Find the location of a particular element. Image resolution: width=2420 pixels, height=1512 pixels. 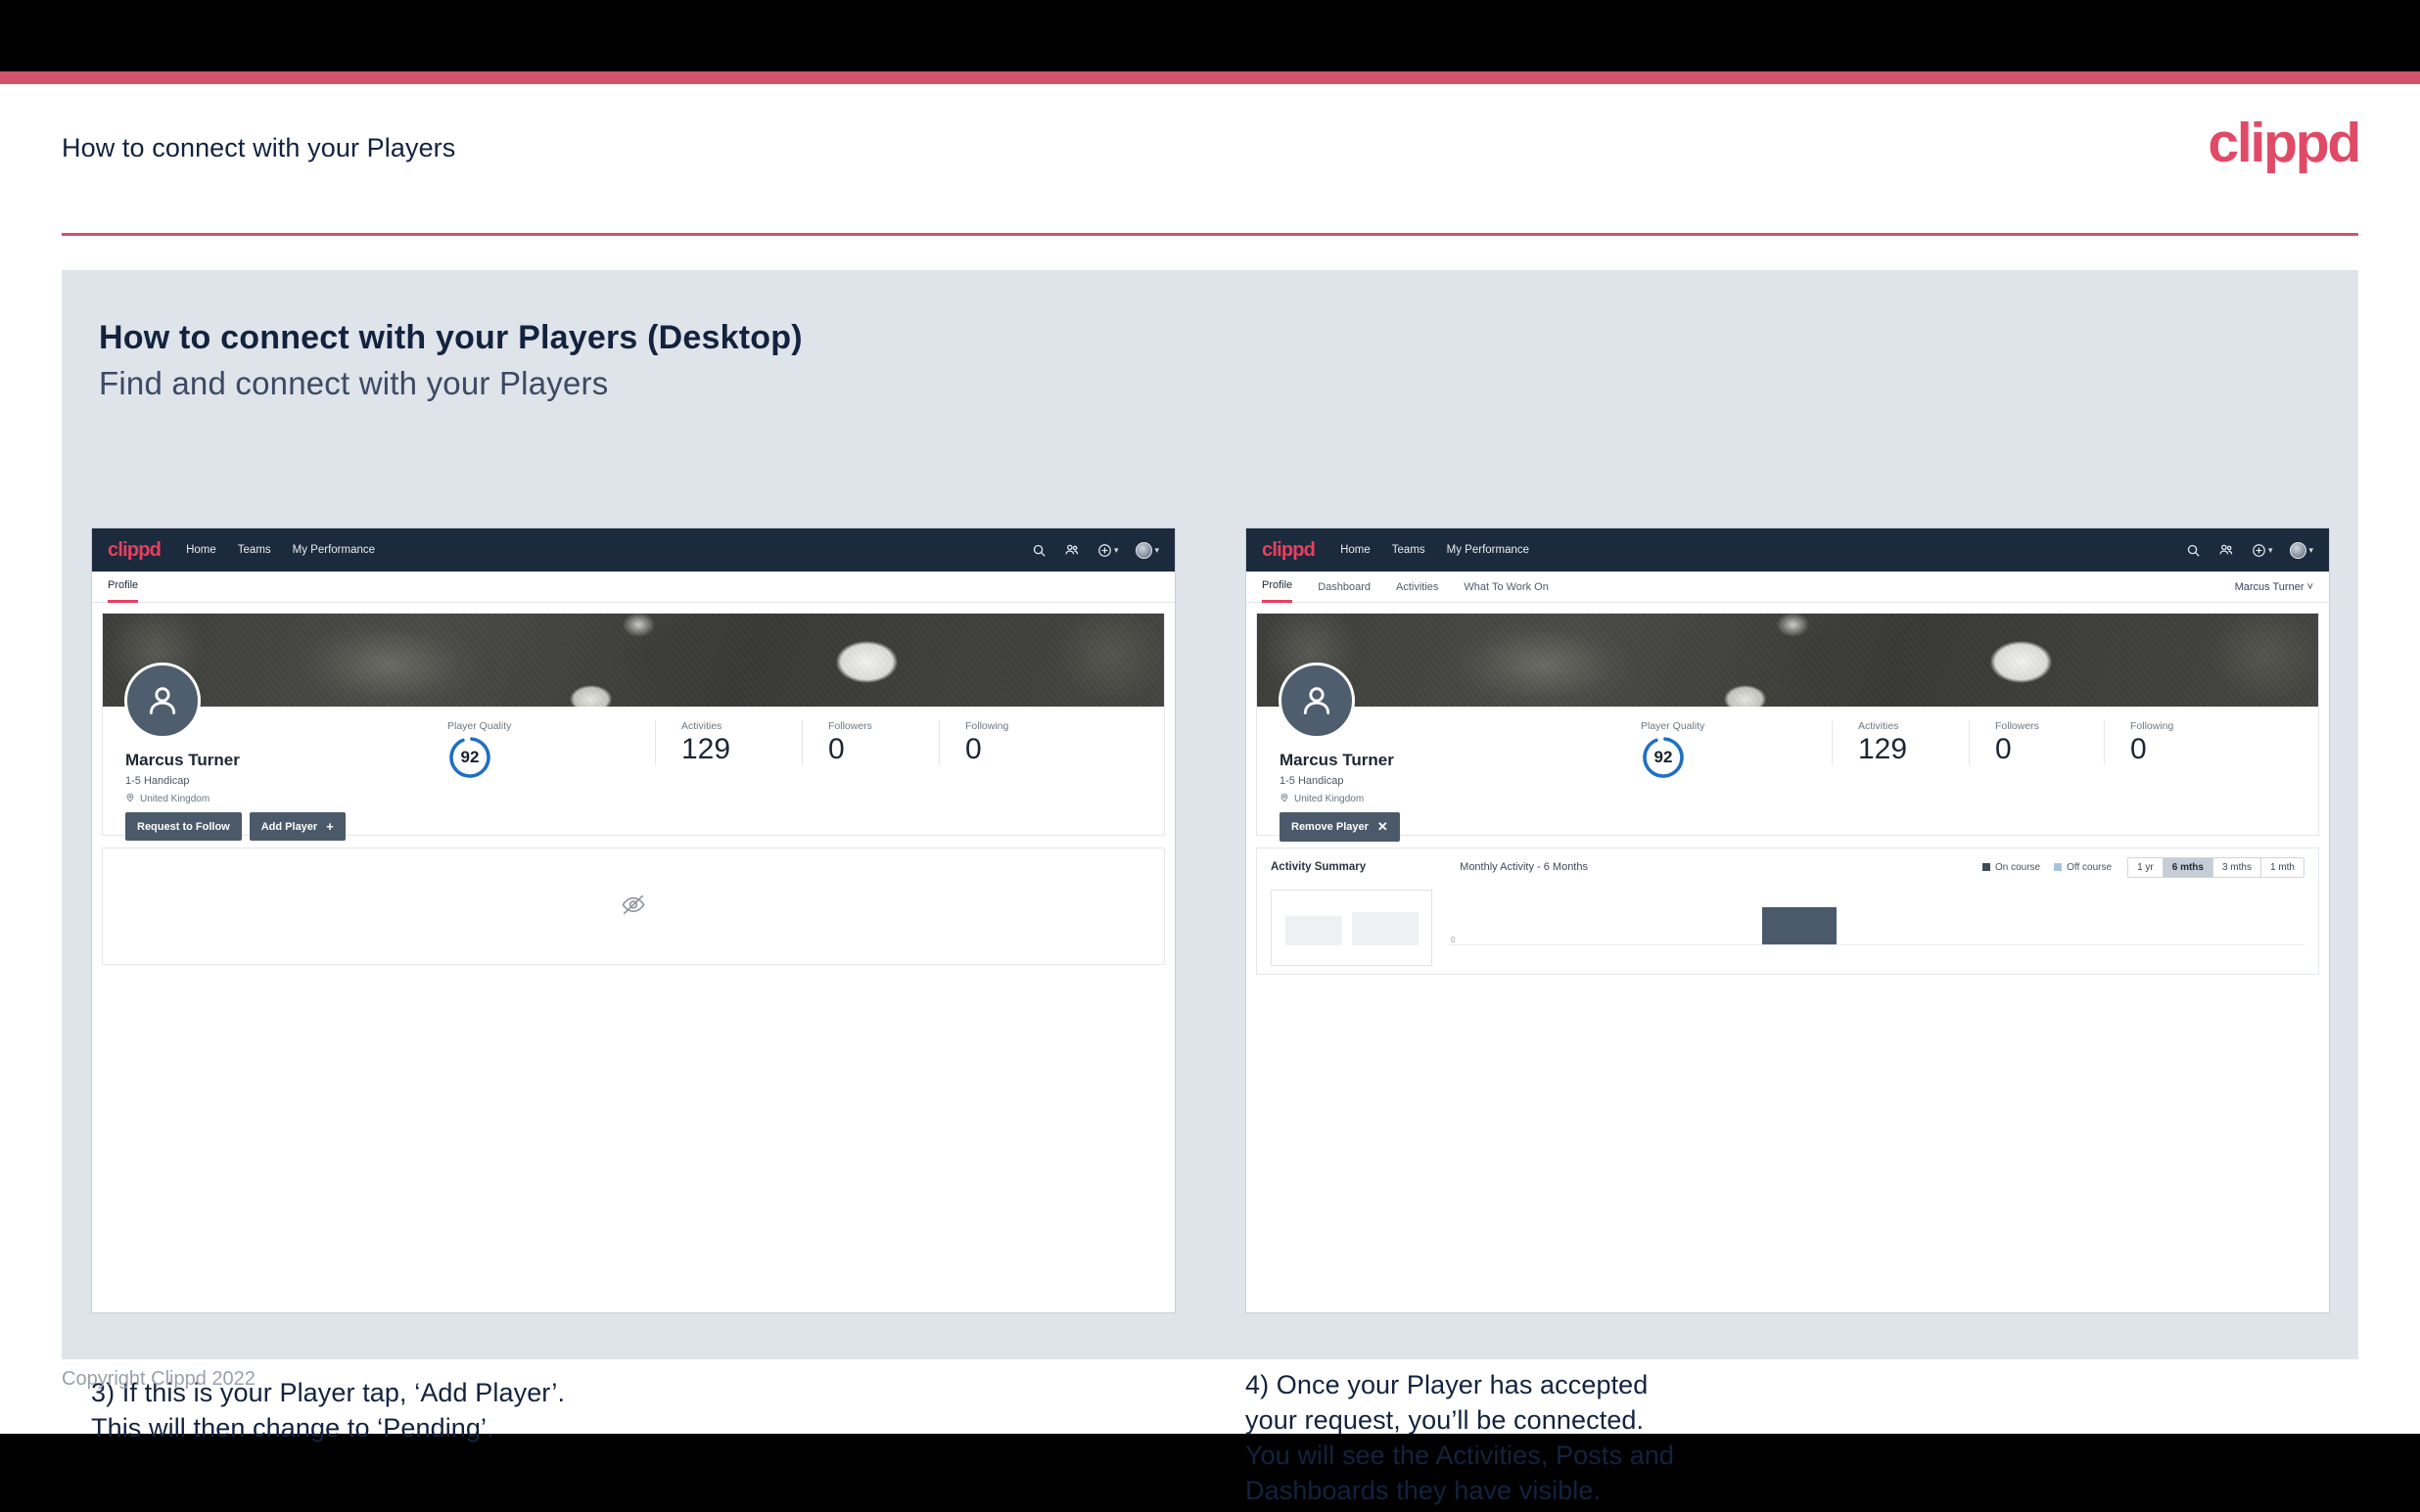

right-user-dropdown: Marcus Turner ˅ is located at coordinates (2274, 587).